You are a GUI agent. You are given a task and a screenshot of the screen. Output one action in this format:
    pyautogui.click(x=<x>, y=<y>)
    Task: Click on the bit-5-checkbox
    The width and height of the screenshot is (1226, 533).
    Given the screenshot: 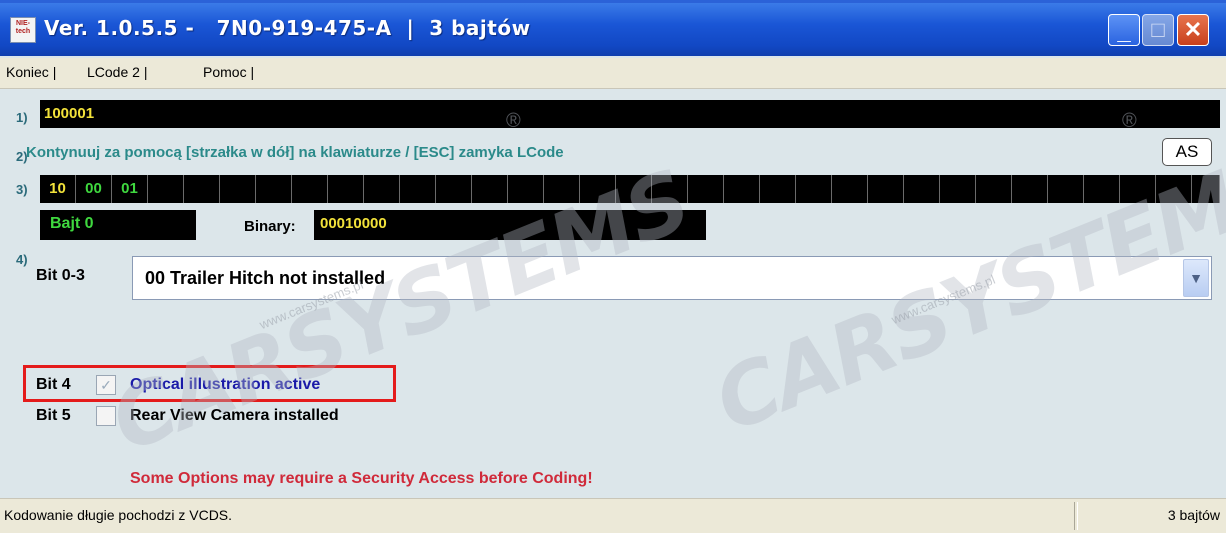 What is the action you would take?
    pyautogui.click(x=106, y=416)
    